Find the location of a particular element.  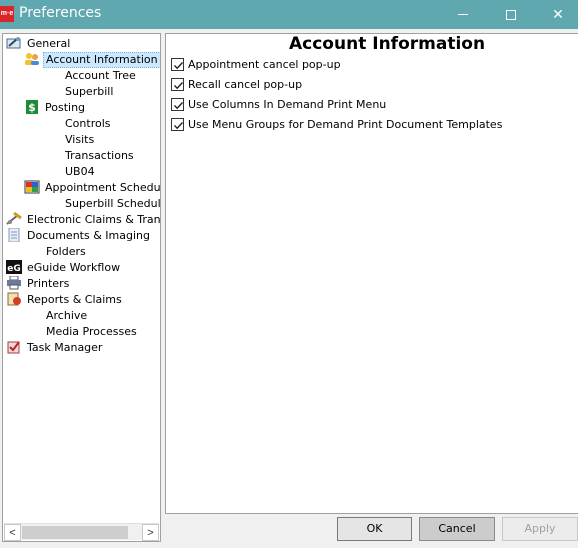

tree-item-reports-claims: Reports & Claims is located at coordinates (65, 300).